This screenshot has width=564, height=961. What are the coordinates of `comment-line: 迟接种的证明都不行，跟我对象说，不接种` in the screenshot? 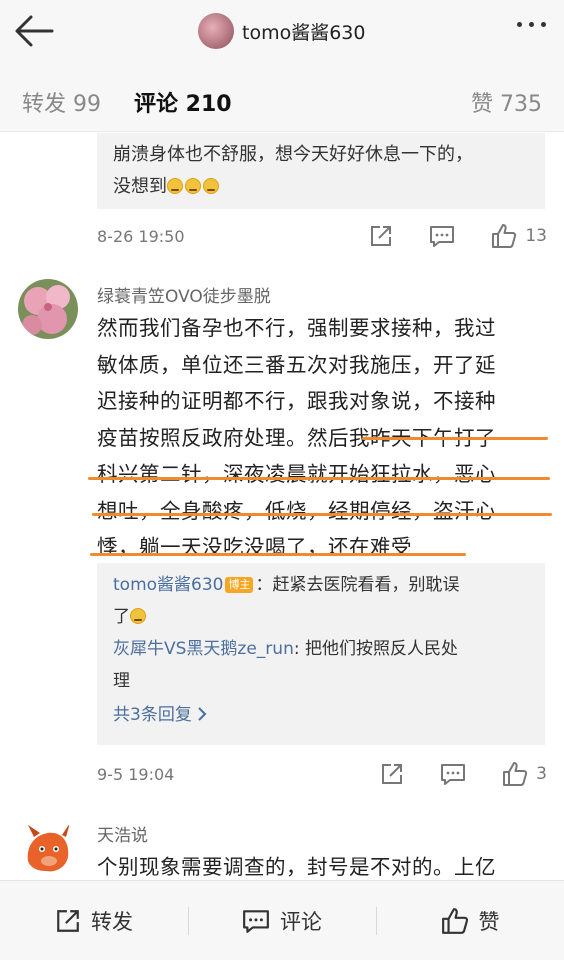 It's located at (296, 401).